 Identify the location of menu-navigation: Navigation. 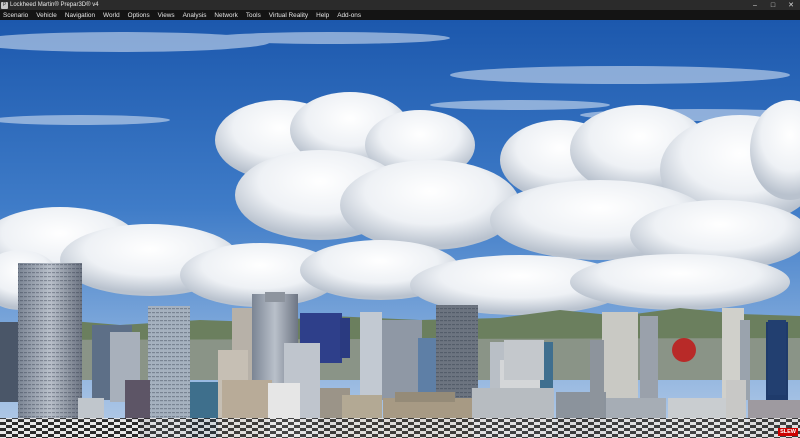
(80, 15).